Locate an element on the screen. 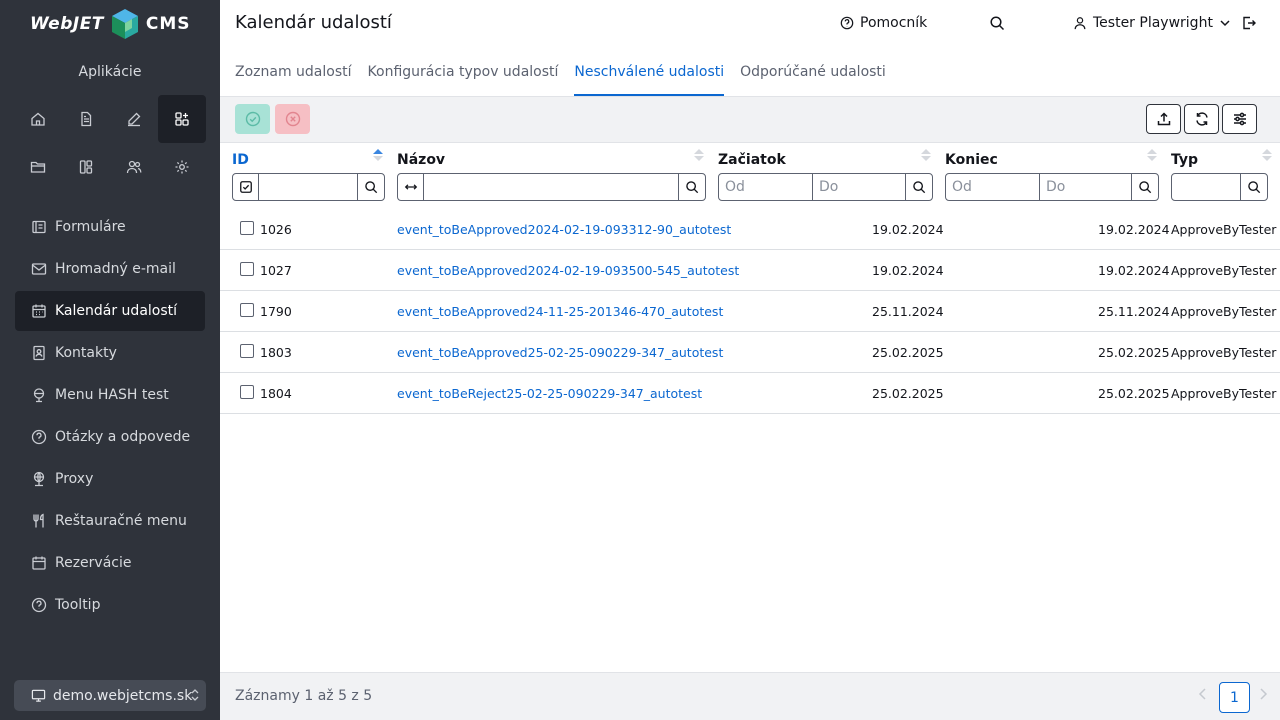 Image resolution: width=1280 pixels, height=720 pixels. refresh-icon is located at coordinates (1201, 119).